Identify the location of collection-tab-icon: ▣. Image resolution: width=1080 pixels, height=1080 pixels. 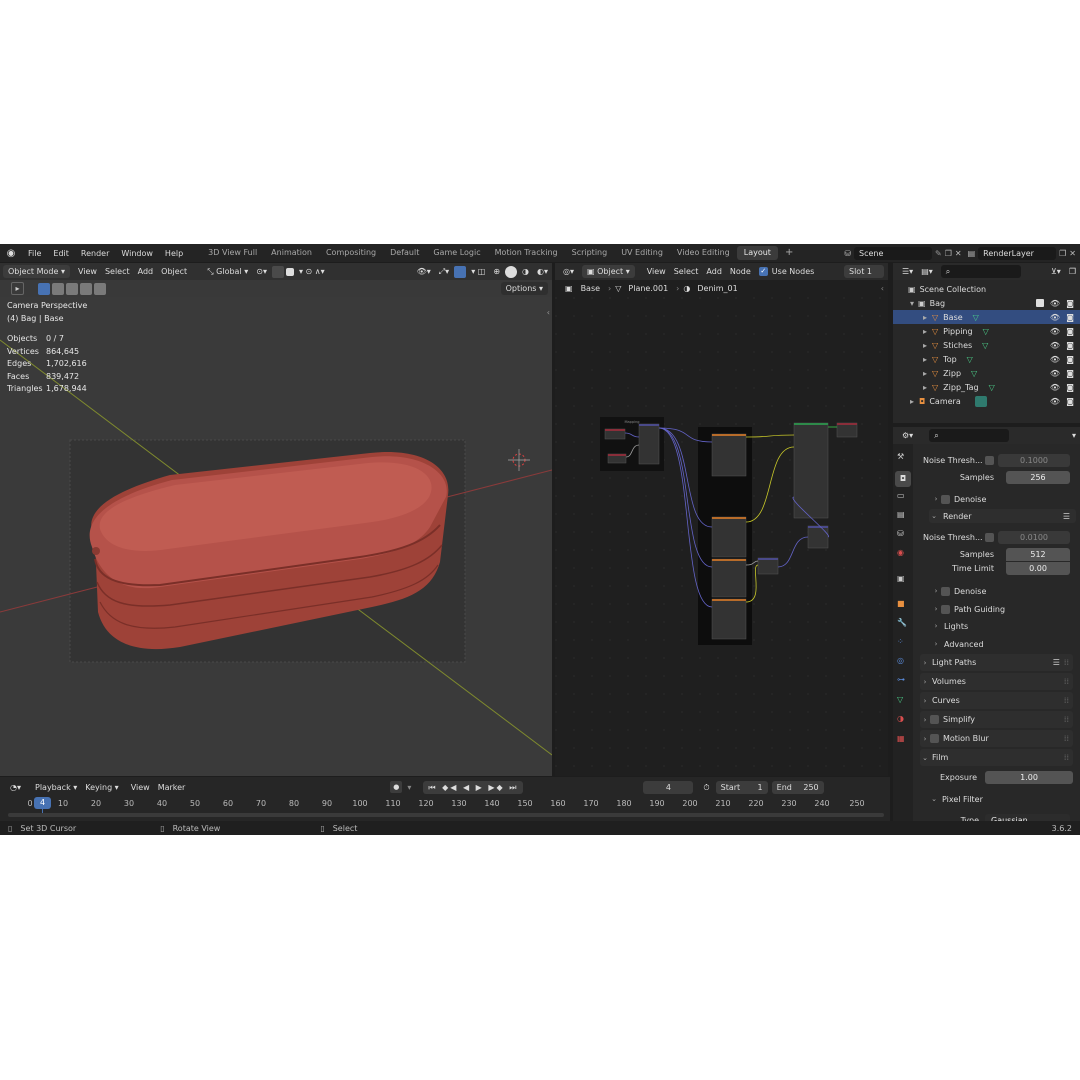
(901, 578).